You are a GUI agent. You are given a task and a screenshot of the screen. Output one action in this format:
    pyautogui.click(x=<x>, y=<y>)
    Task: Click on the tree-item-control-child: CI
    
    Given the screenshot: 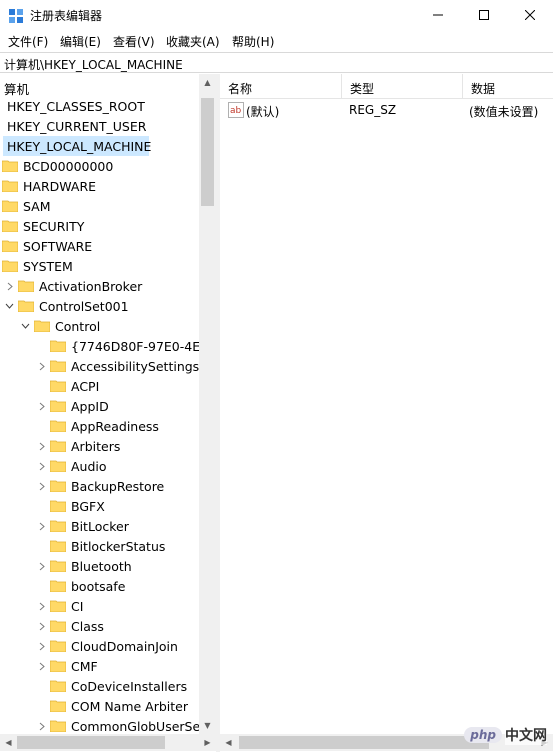 What is the action you would take?
    pyautogui.click(x=100, y=606)
    